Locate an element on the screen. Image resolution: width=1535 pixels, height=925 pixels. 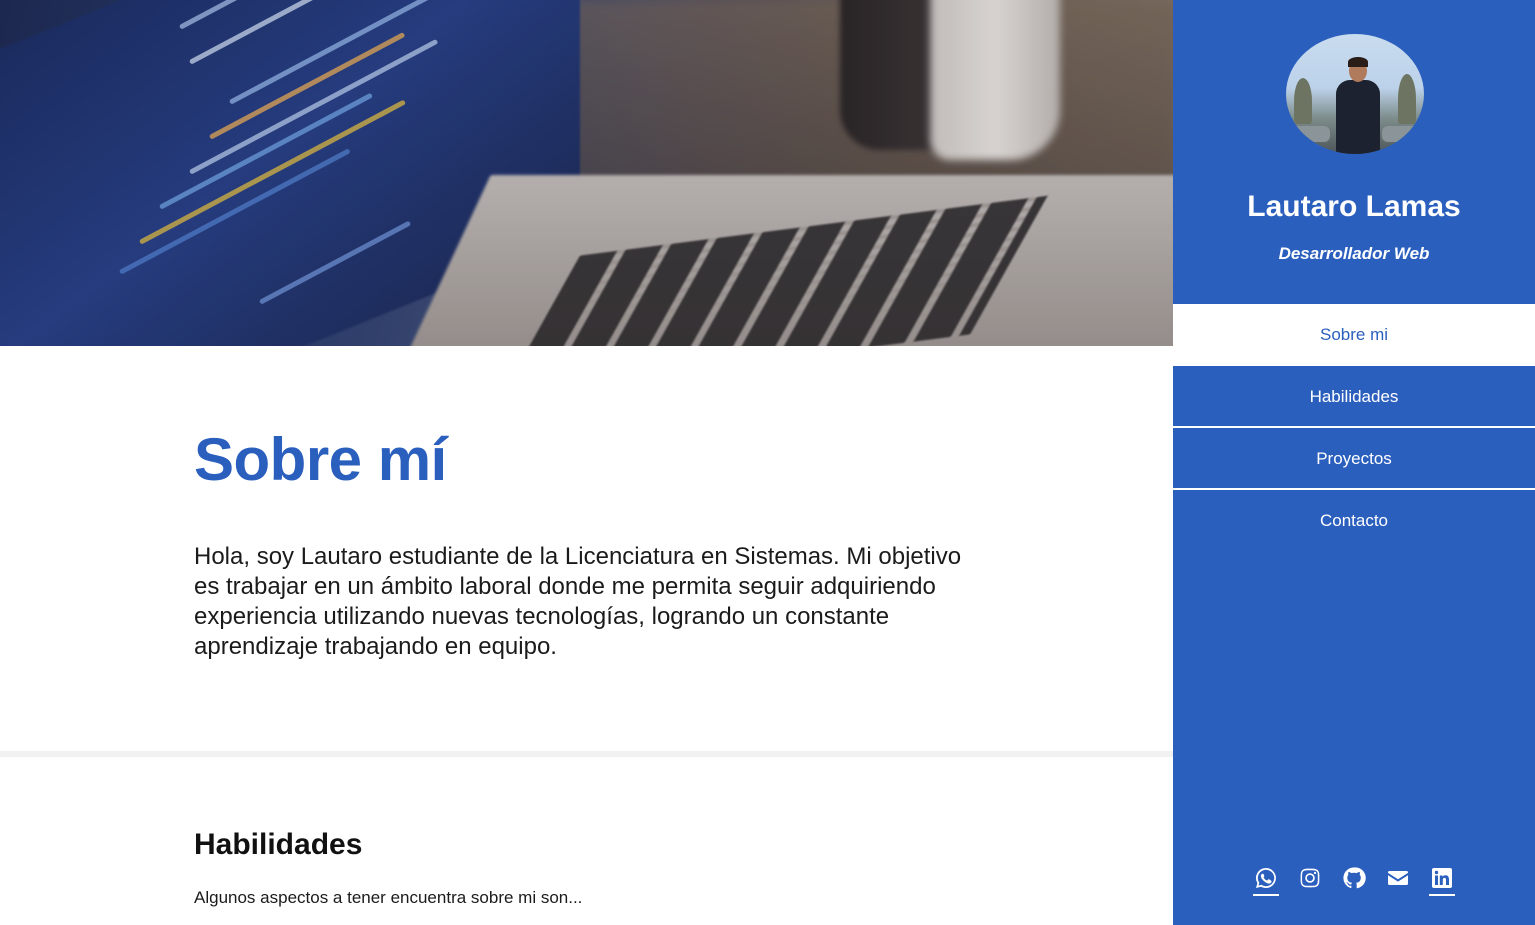
profile-name: Lautaro Lamas is located at coordinates (1354, 206).